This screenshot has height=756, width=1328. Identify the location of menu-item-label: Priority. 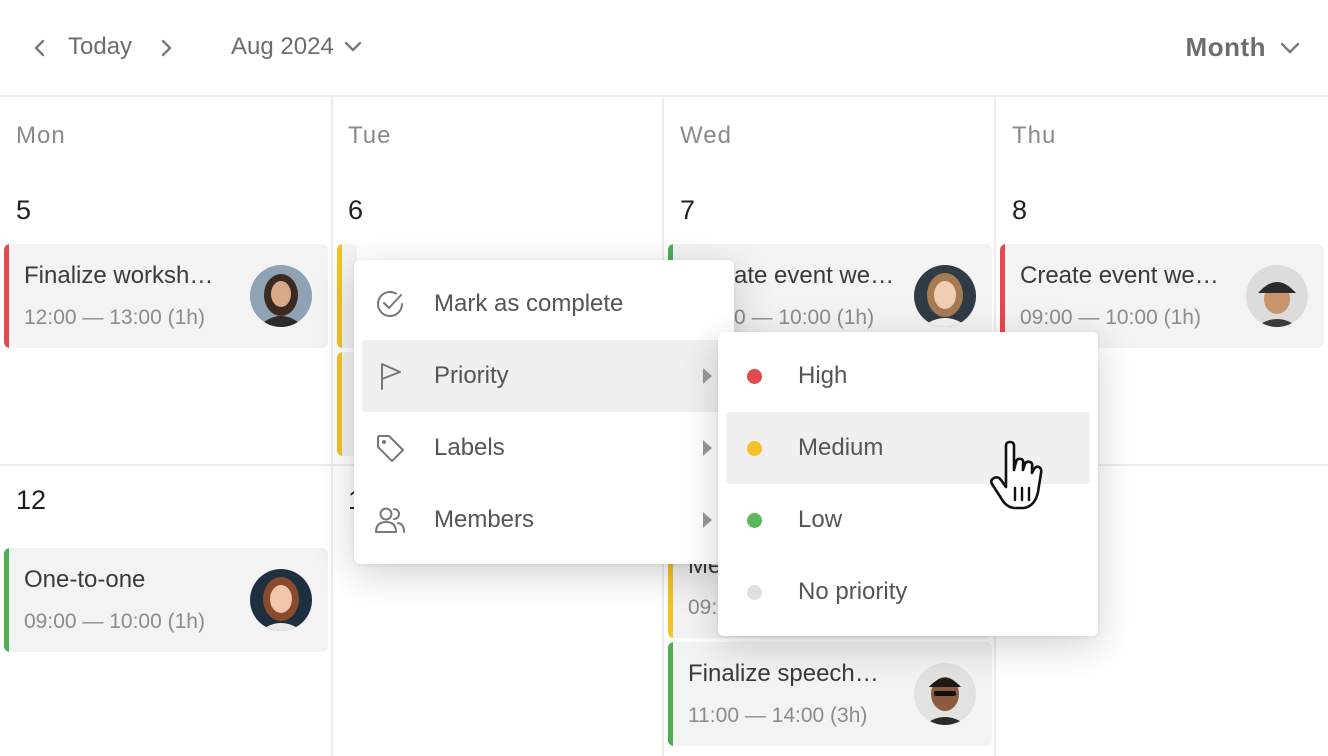
(471, 375).